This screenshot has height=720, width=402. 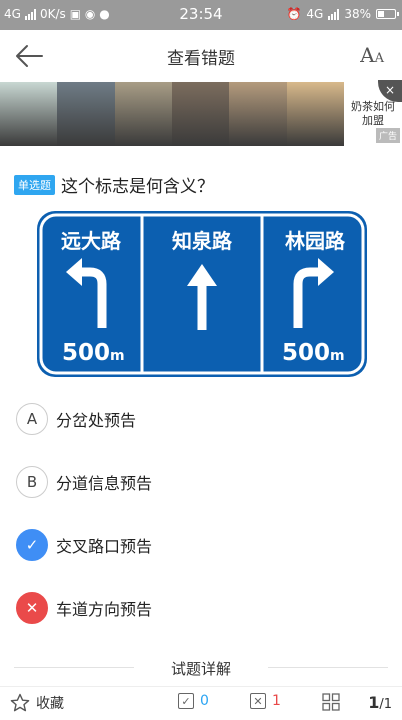 What do you see at coordinates (50, 704) in the screenshot?
I see `favorite-label: 收藏` at bounding box center [50, 704].